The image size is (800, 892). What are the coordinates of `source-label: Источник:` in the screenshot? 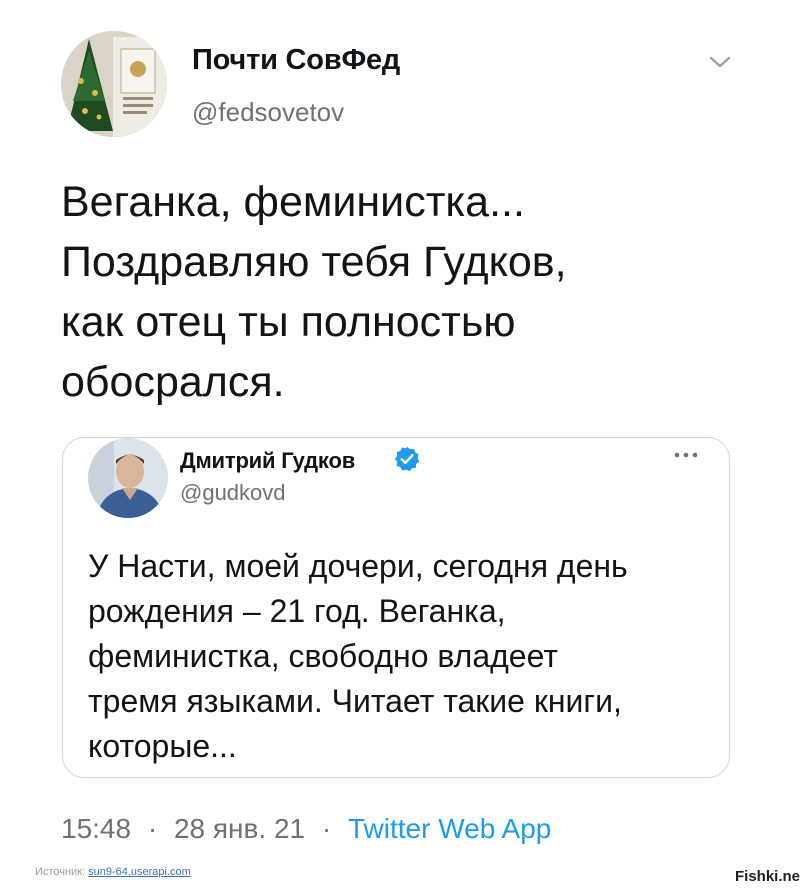 It's located at (60, 872).